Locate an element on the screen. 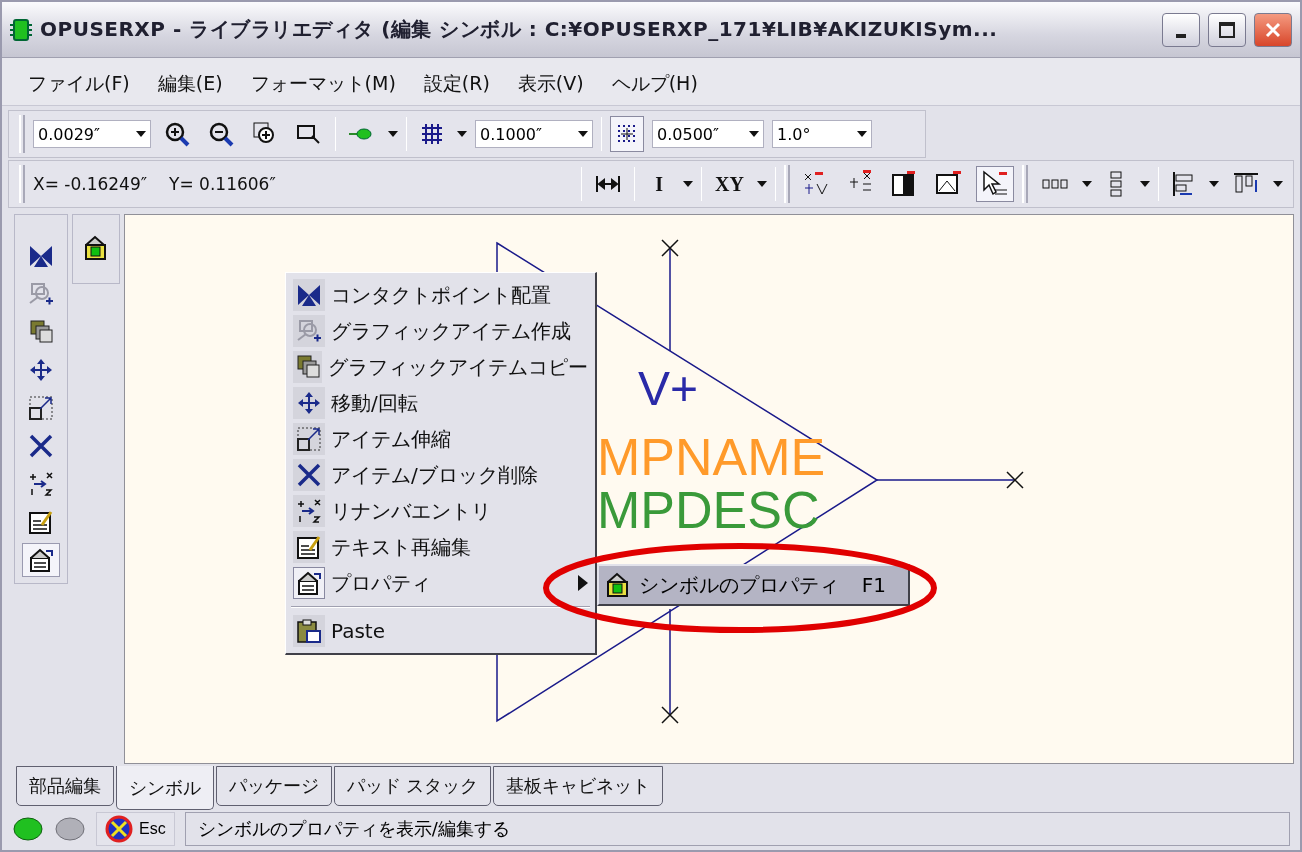 This screenshot has height=852, width=1302. menu-item: フォーマット(M) is located at coordinates (323, 83).